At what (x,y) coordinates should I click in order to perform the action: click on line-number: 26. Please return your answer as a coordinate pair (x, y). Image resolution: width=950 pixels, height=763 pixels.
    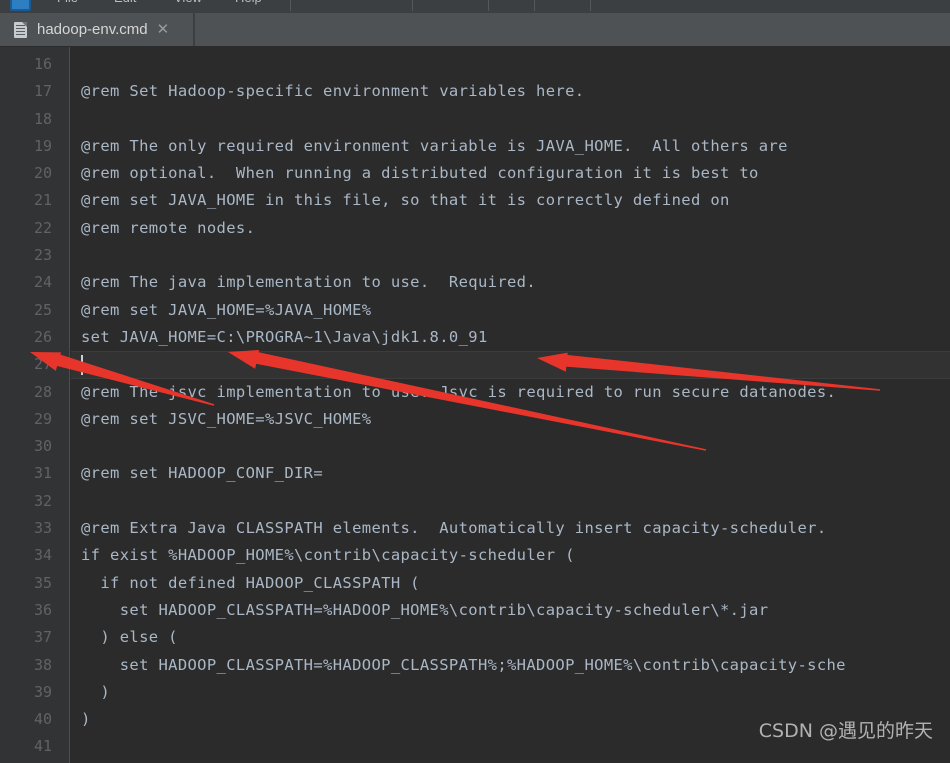
    Looking at the image, I should click on (26, 337).